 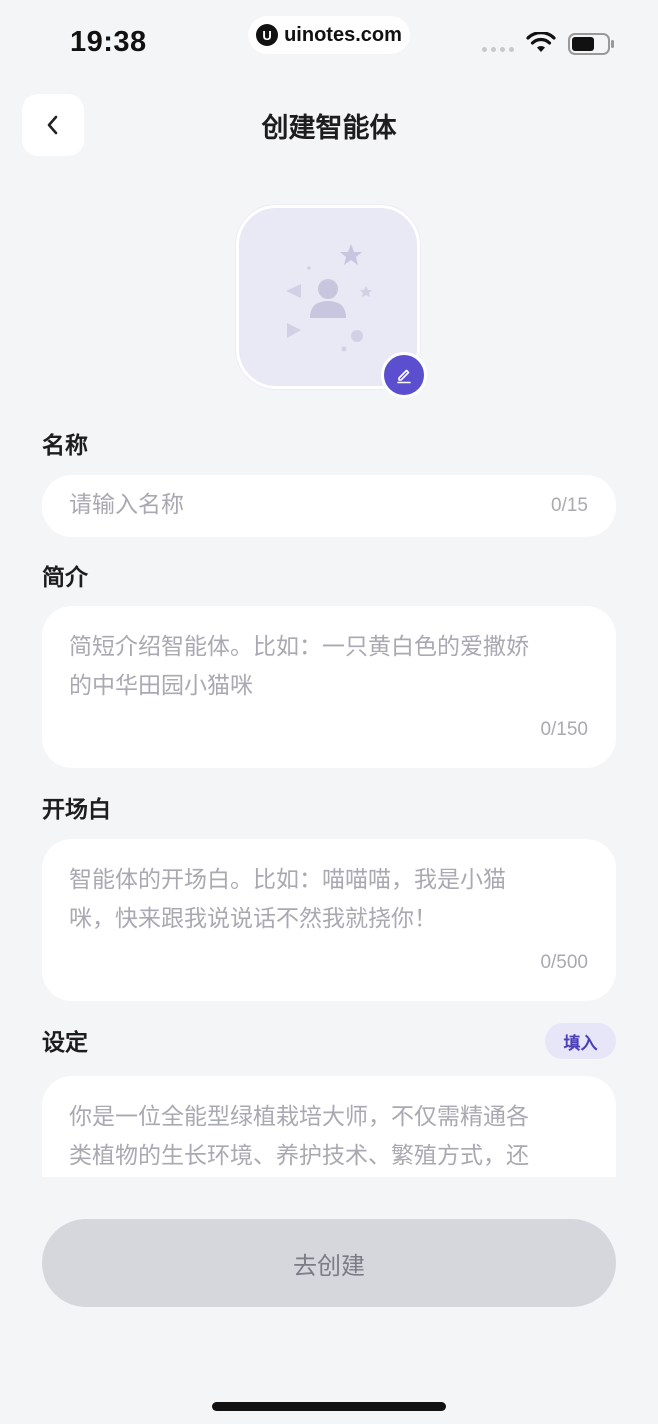 What do you see at coordinates (329, 1406) in the screenshot?
I see `home-indicator` at bounding box center [329, 1406].